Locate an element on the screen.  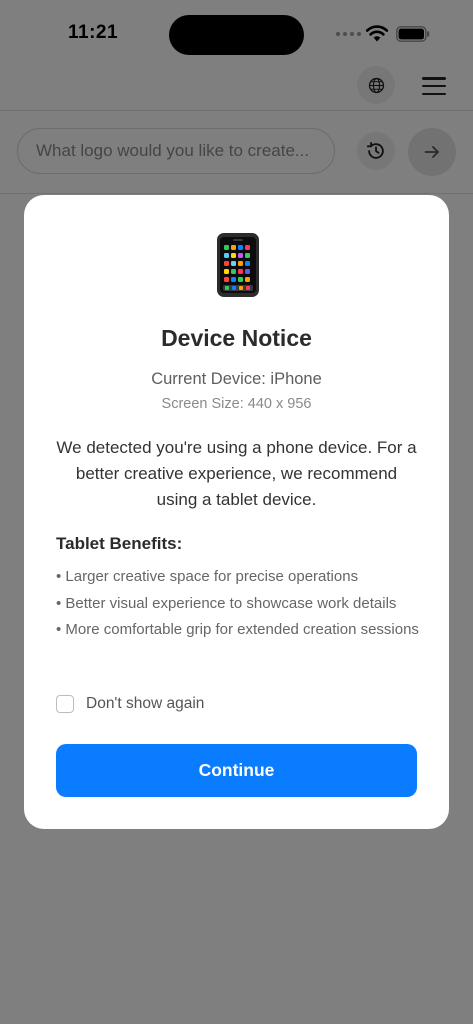
dont-show-again-checkbox is located at coordinates (65, 704).